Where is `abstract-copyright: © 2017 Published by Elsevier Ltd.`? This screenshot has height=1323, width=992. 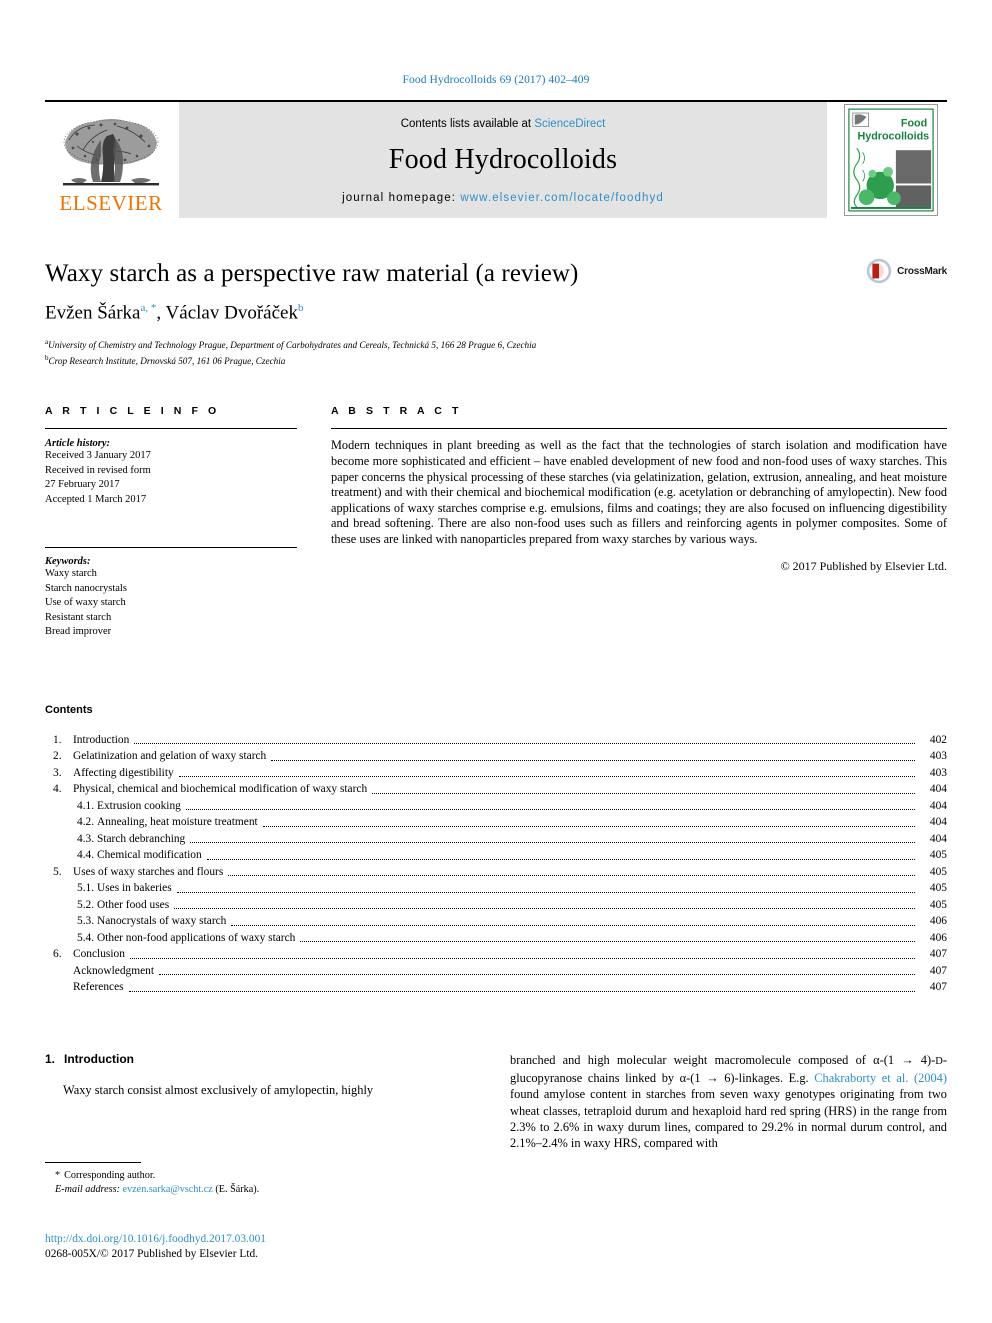
abstract-copyright: © 2017 Published by Elsevier Ltd. is located at coordinates (863, 565).